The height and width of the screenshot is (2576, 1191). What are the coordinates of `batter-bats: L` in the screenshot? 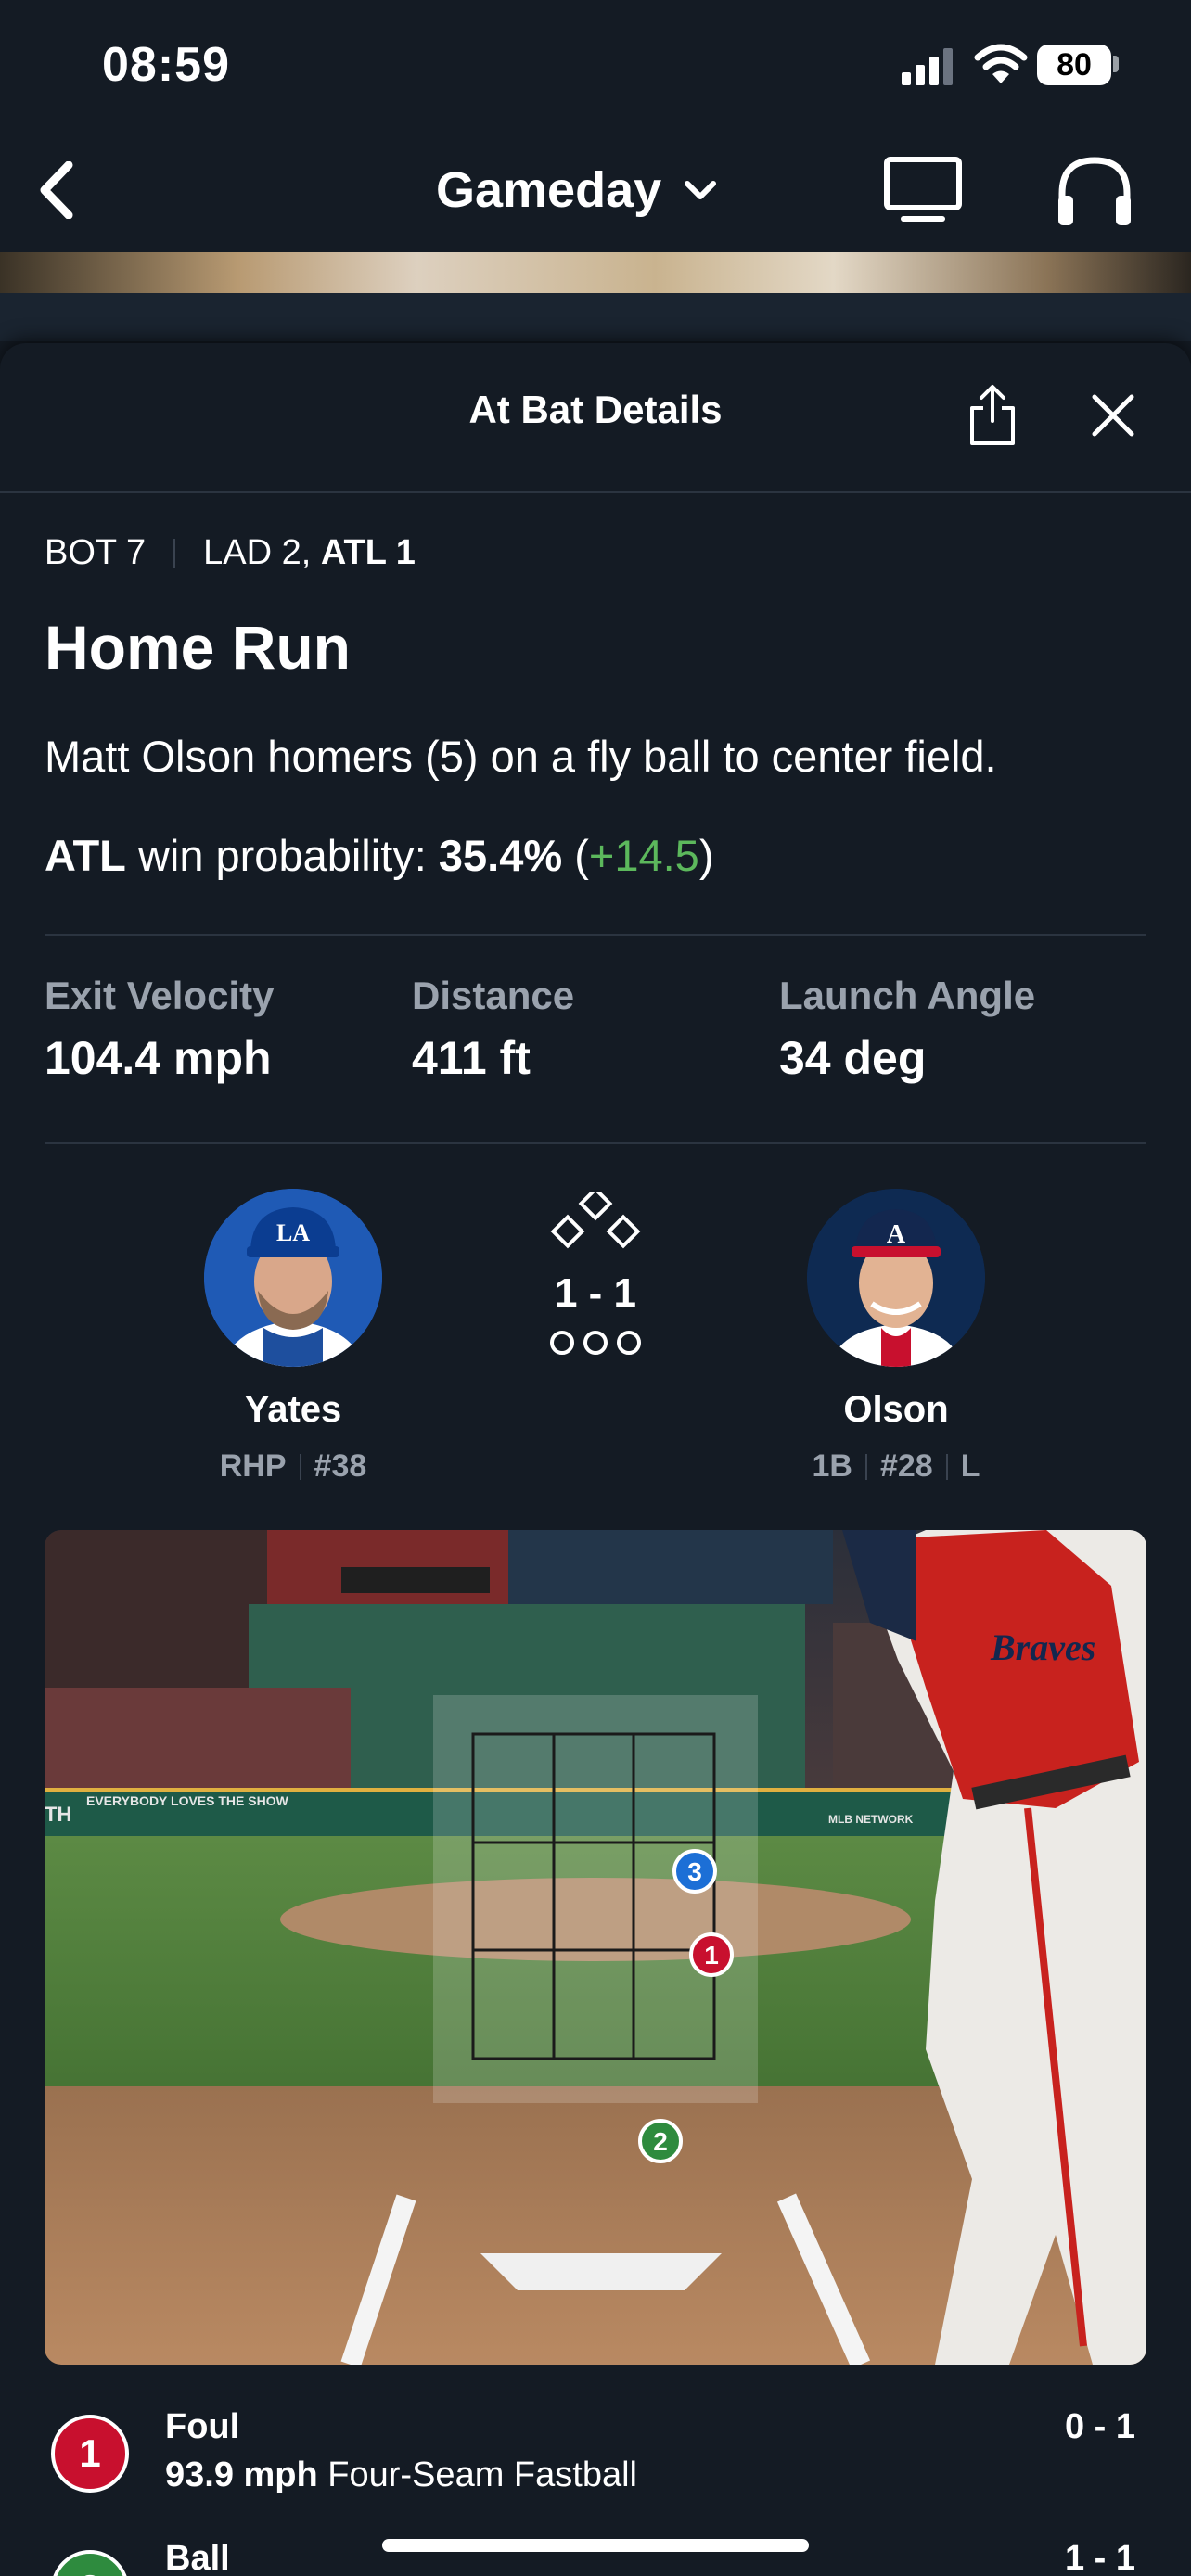 It's located at (970, 1466).